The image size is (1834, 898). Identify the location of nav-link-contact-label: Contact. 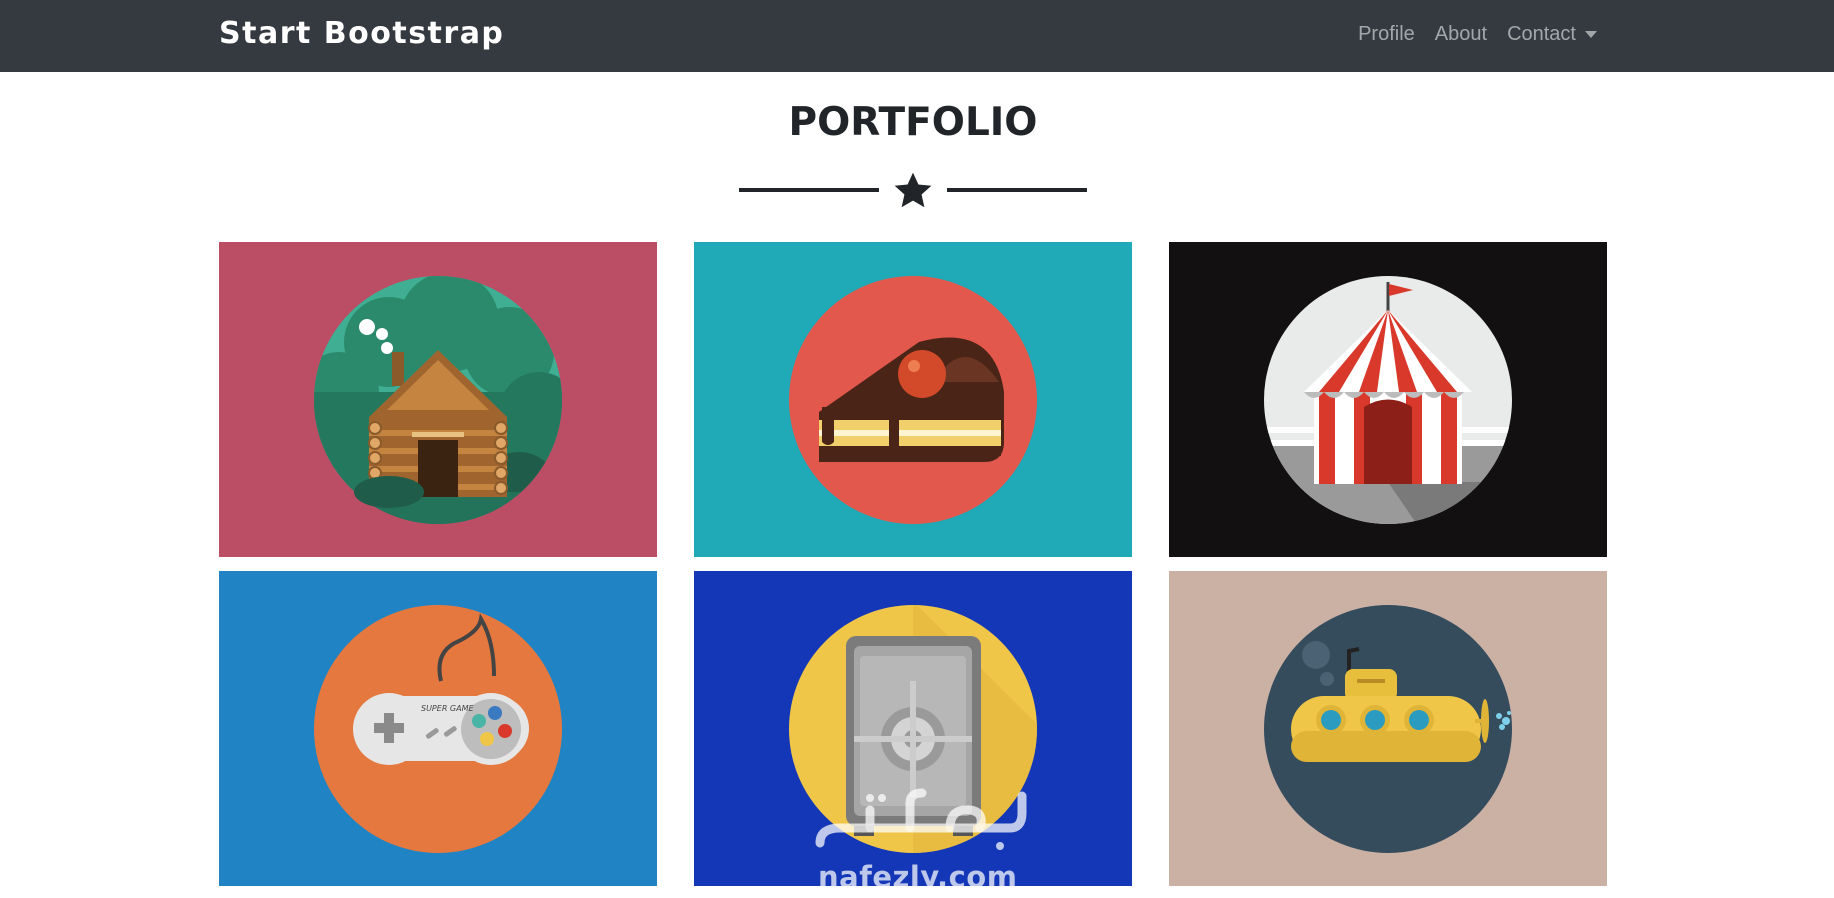
(1541, 34).